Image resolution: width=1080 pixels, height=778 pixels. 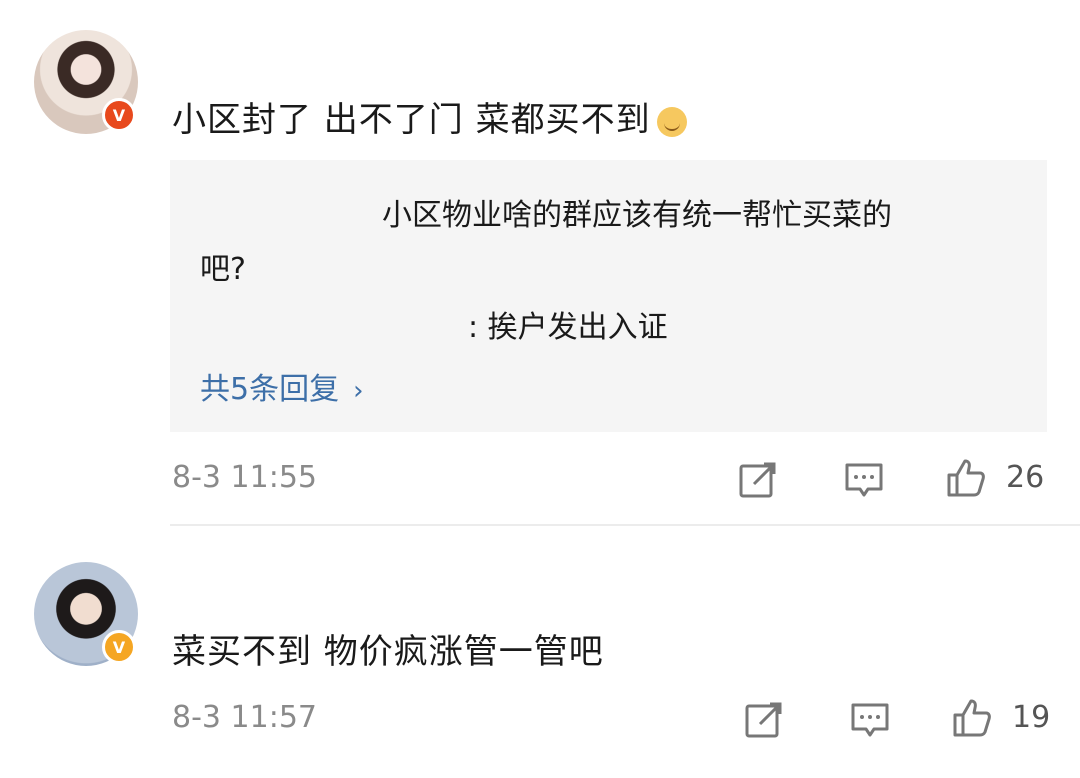 I want to click on comment-text: 菜买不到 物价疯涨管一管吧, so click(x=388, y=652).